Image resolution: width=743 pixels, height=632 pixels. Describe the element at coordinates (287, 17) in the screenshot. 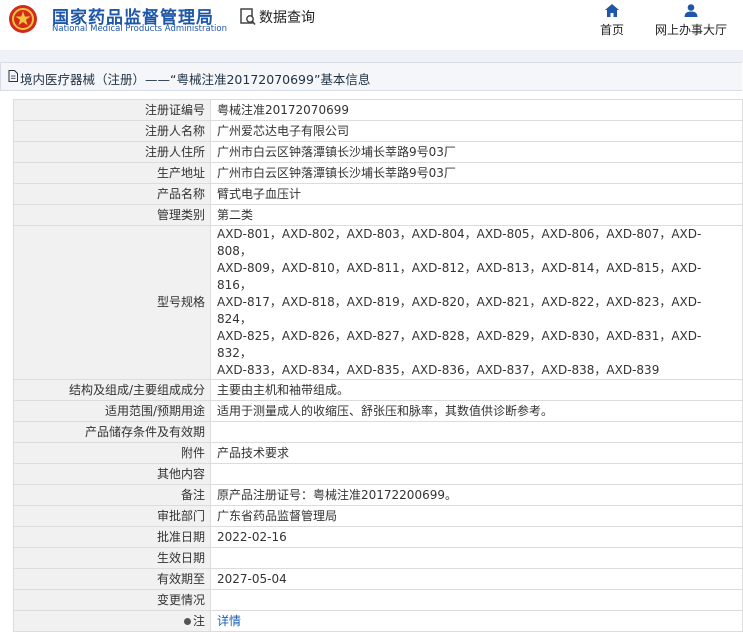

I see `data-query-link: 数据查询` at that location.